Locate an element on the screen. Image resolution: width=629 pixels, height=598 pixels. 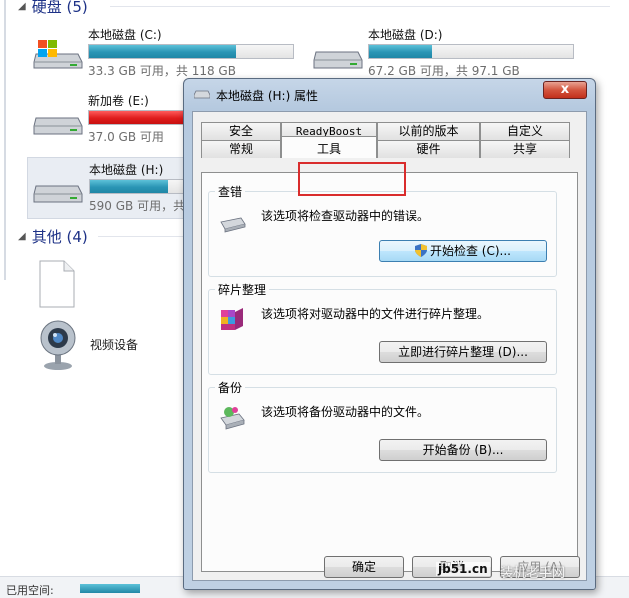
group-title: 查错 is located at coordinates (230, 191).